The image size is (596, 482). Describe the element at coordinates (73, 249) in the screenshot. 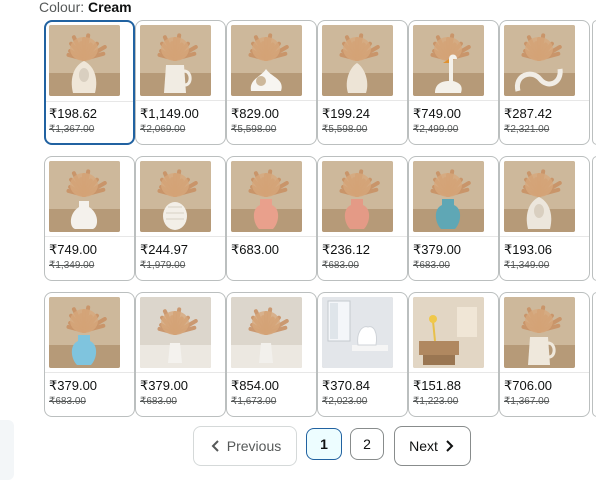

I see `swatch-price: ₹749.00` at that location.